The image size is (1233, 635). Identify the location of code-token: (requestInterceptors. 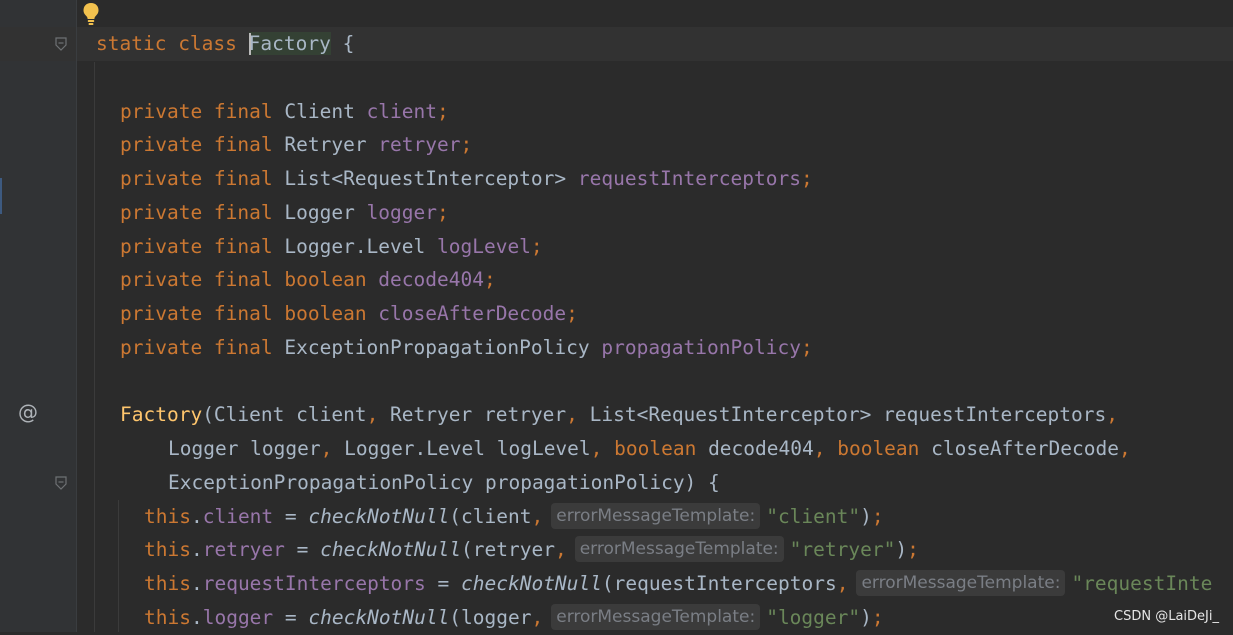
(719, 583).